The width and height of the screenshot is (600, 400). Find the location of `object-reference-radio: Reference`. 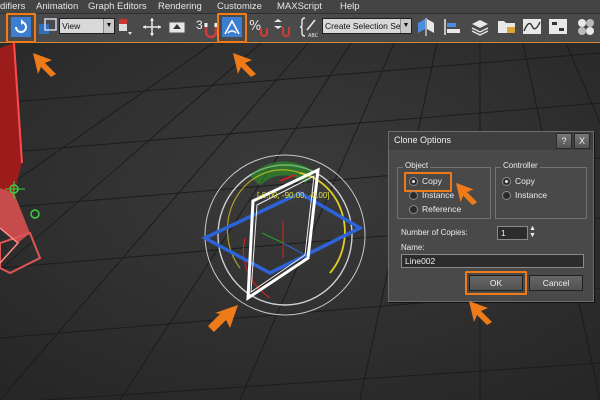

object-reference-radio: Reference is located at coordinates (435, 210).